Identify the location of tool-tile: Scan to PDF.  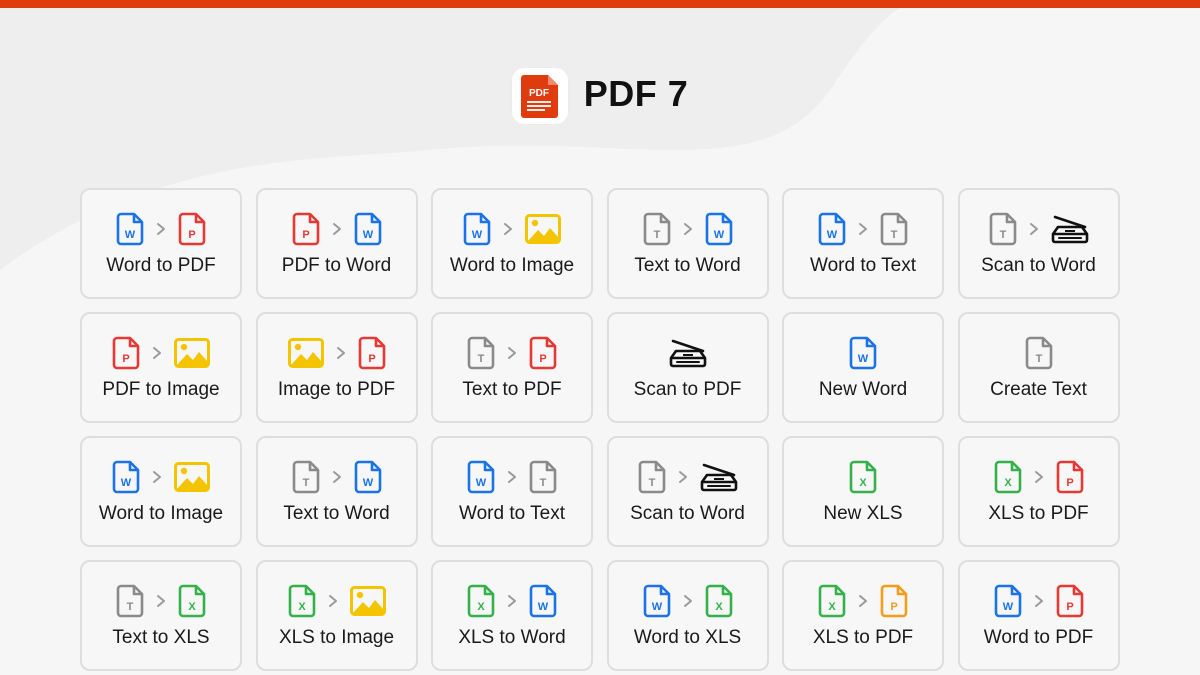
(687, 367).